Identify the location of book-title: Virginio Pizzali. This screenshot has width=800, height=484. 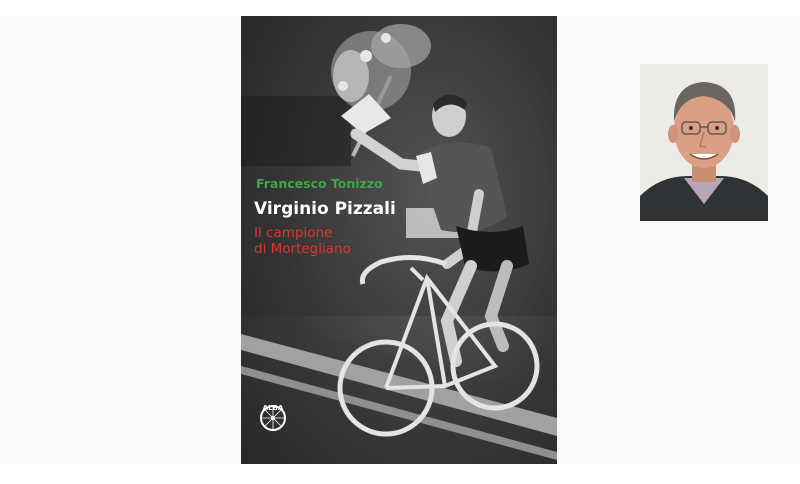
(325, 209).